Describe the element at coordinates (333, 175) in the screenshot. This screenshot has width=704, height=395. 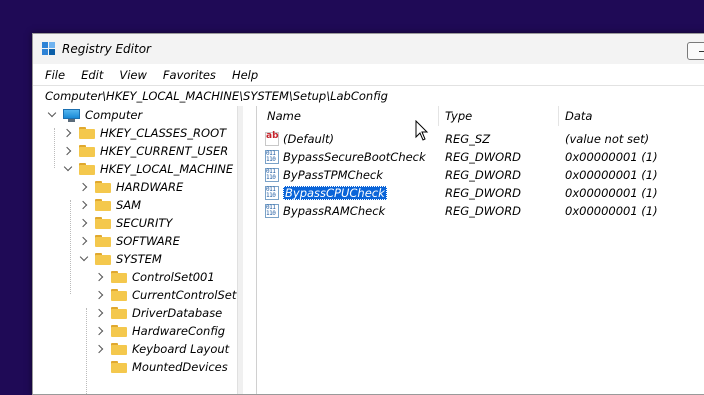
I see `value-name: ByPassTPMCheck` at that location.